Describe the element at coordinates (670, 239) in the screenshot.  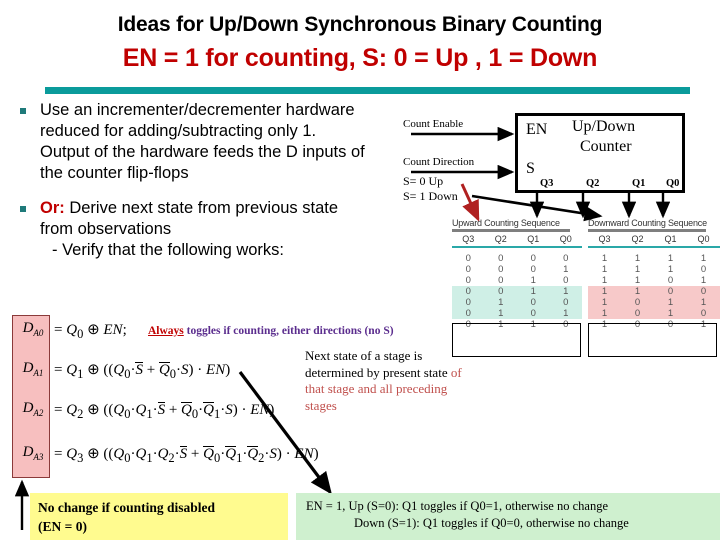
I see `downward-col-q1: Q1` at that location.